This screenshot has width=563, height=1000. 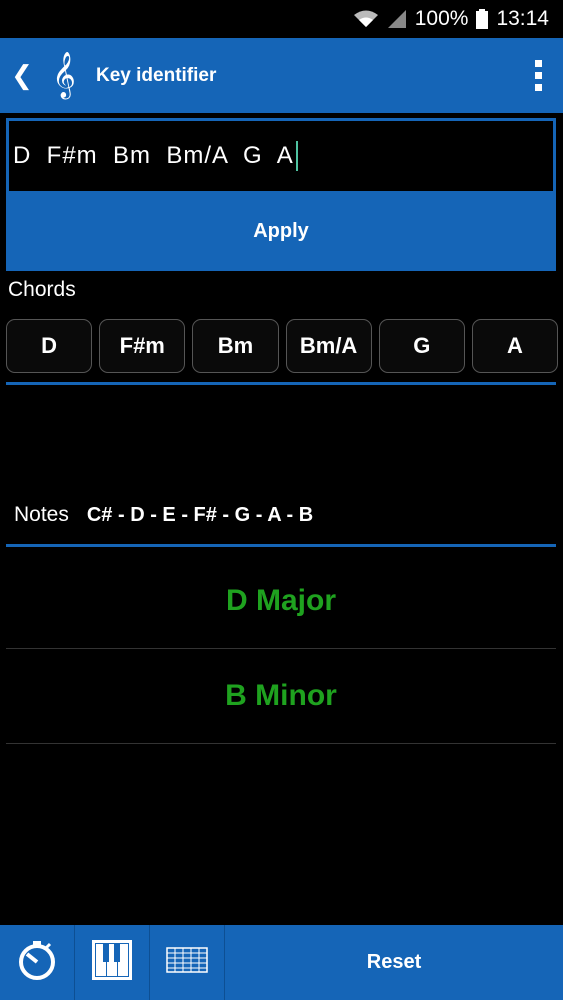 I want to click on chord-chip: A, so click(x=515, y=346).